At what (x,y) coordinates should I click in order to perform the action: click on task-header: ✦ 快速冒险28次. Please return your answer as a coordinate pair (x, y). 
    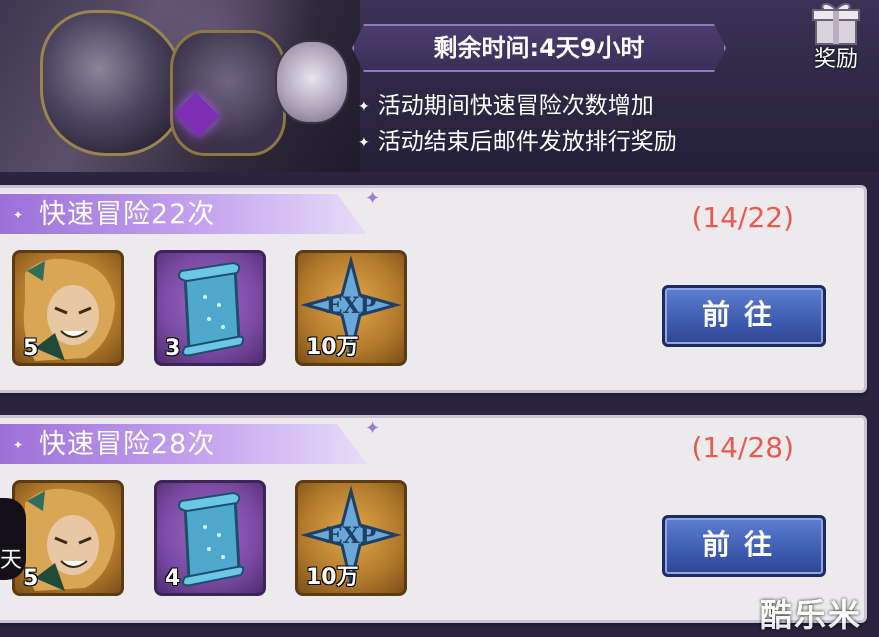
    Looking at the image, I should click on (183, 444).